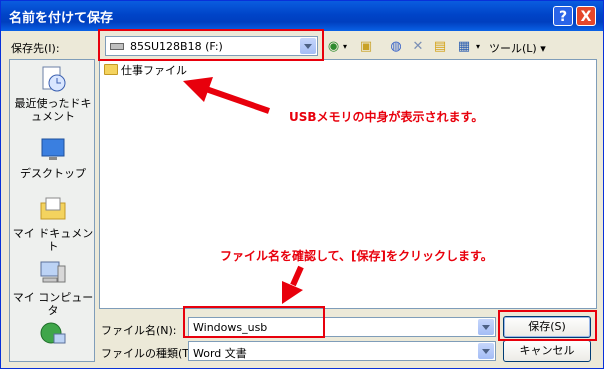 This screenshot has width=604, height=369. What do you see at coordinates (356, 256) in the screenshot?
I see `annotation-note-save: ファイル名を確認して、[保存]をクリックします。` at bounding box center [356, 256].